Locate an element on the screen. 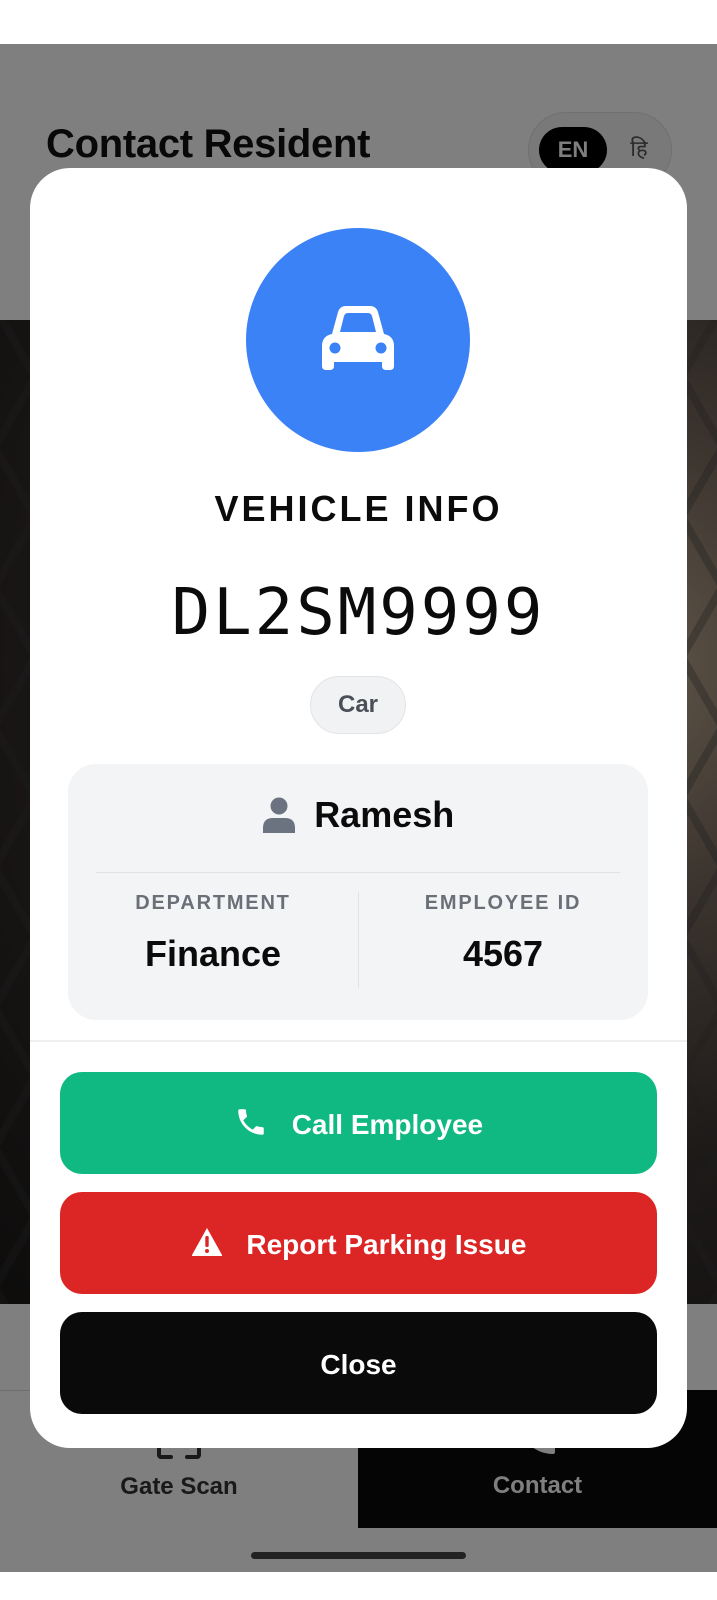 This screenshot has height=1600, width=717. department-field: DEPARTMENT Finance is located at coordinates (213, 933).